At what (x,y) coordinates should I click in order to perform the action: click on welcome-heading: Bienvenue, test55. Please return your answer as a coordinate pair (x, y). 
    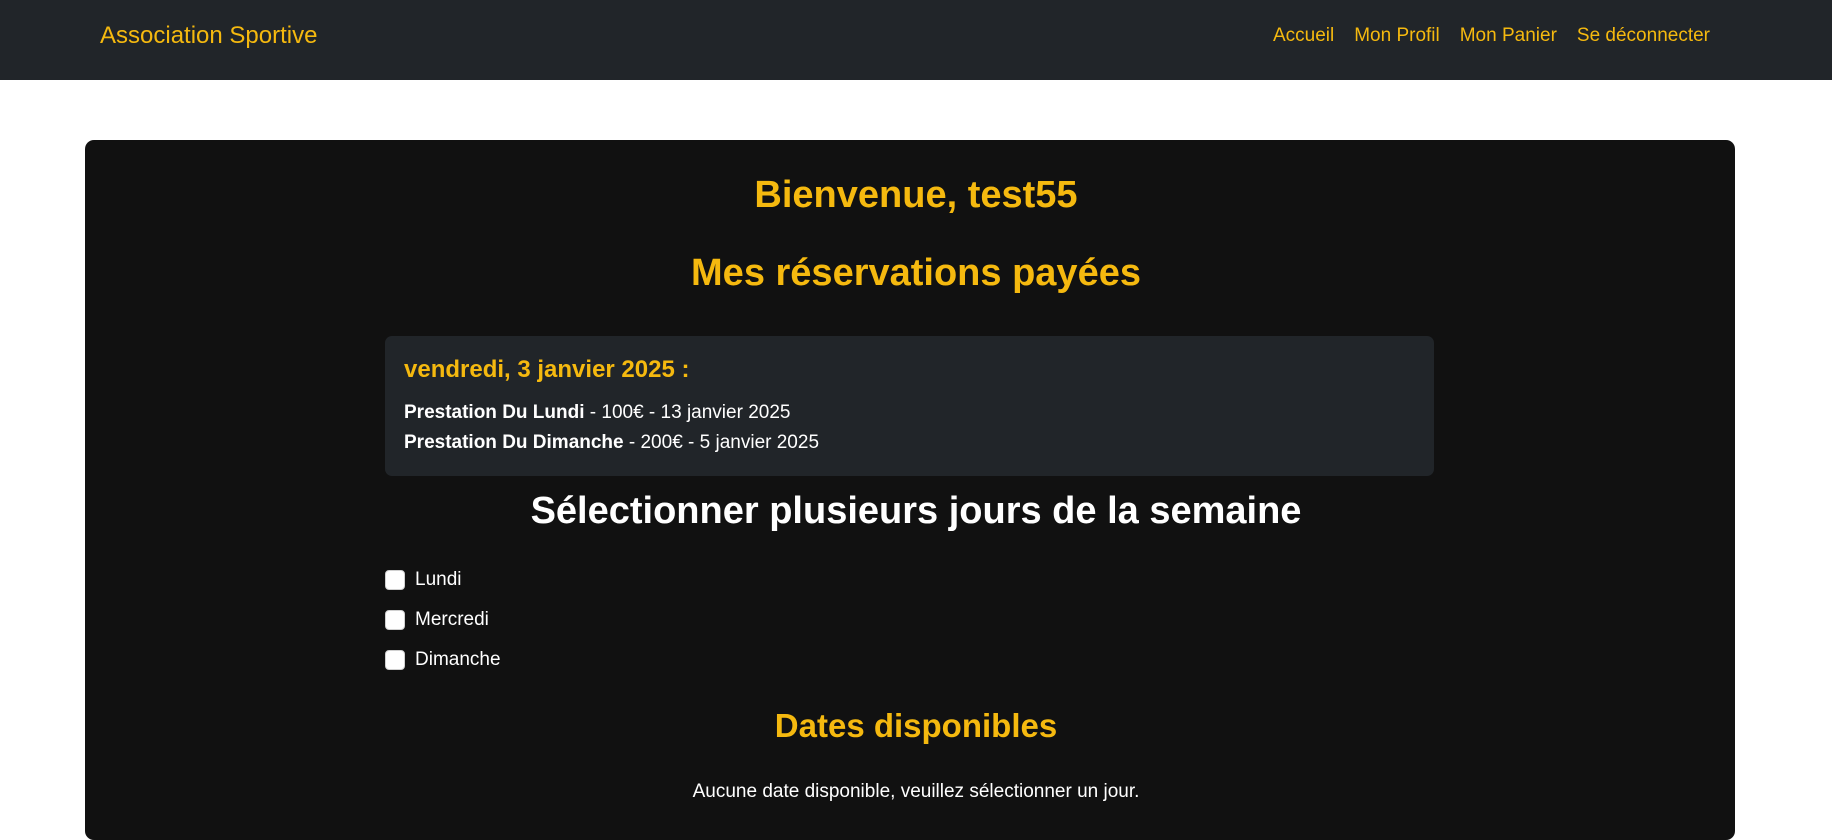
    Looking at the image, I should click on (916, 195).